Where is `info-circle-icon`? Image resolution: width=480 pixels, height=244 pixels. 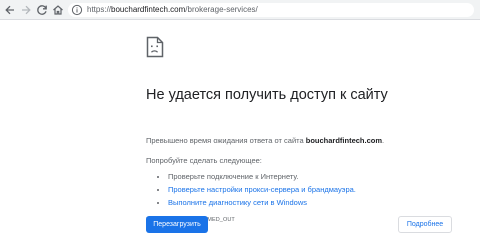
info-circle-icon is located at coordinates (77, 10).